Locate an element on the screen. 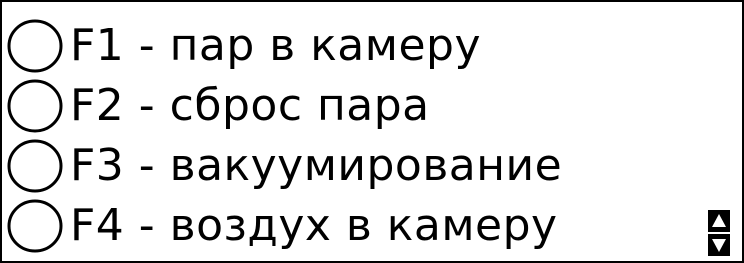 This screenshot has height=263, width=744. function-label: F4 - воздух в камеру is located at coordinates (314, 225).